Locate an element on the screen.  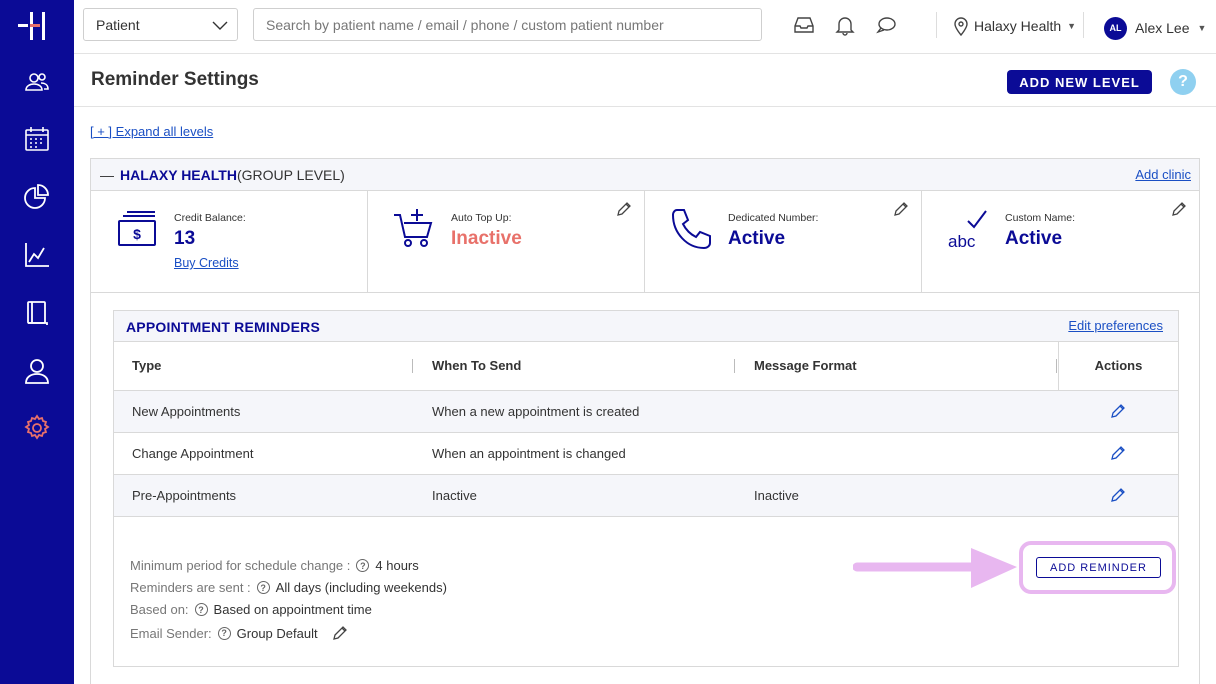
sidebar-item-calendar is located at coordinates (37, 139).